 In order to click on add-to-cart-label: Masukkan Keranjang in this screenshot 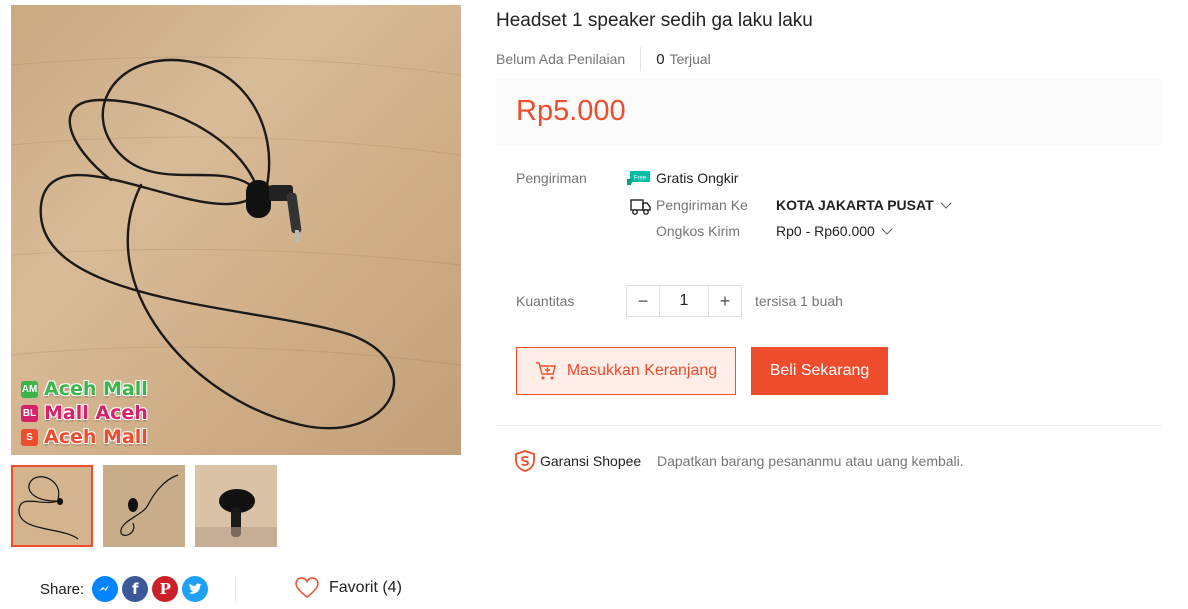, I will do `click(642, 370)`.